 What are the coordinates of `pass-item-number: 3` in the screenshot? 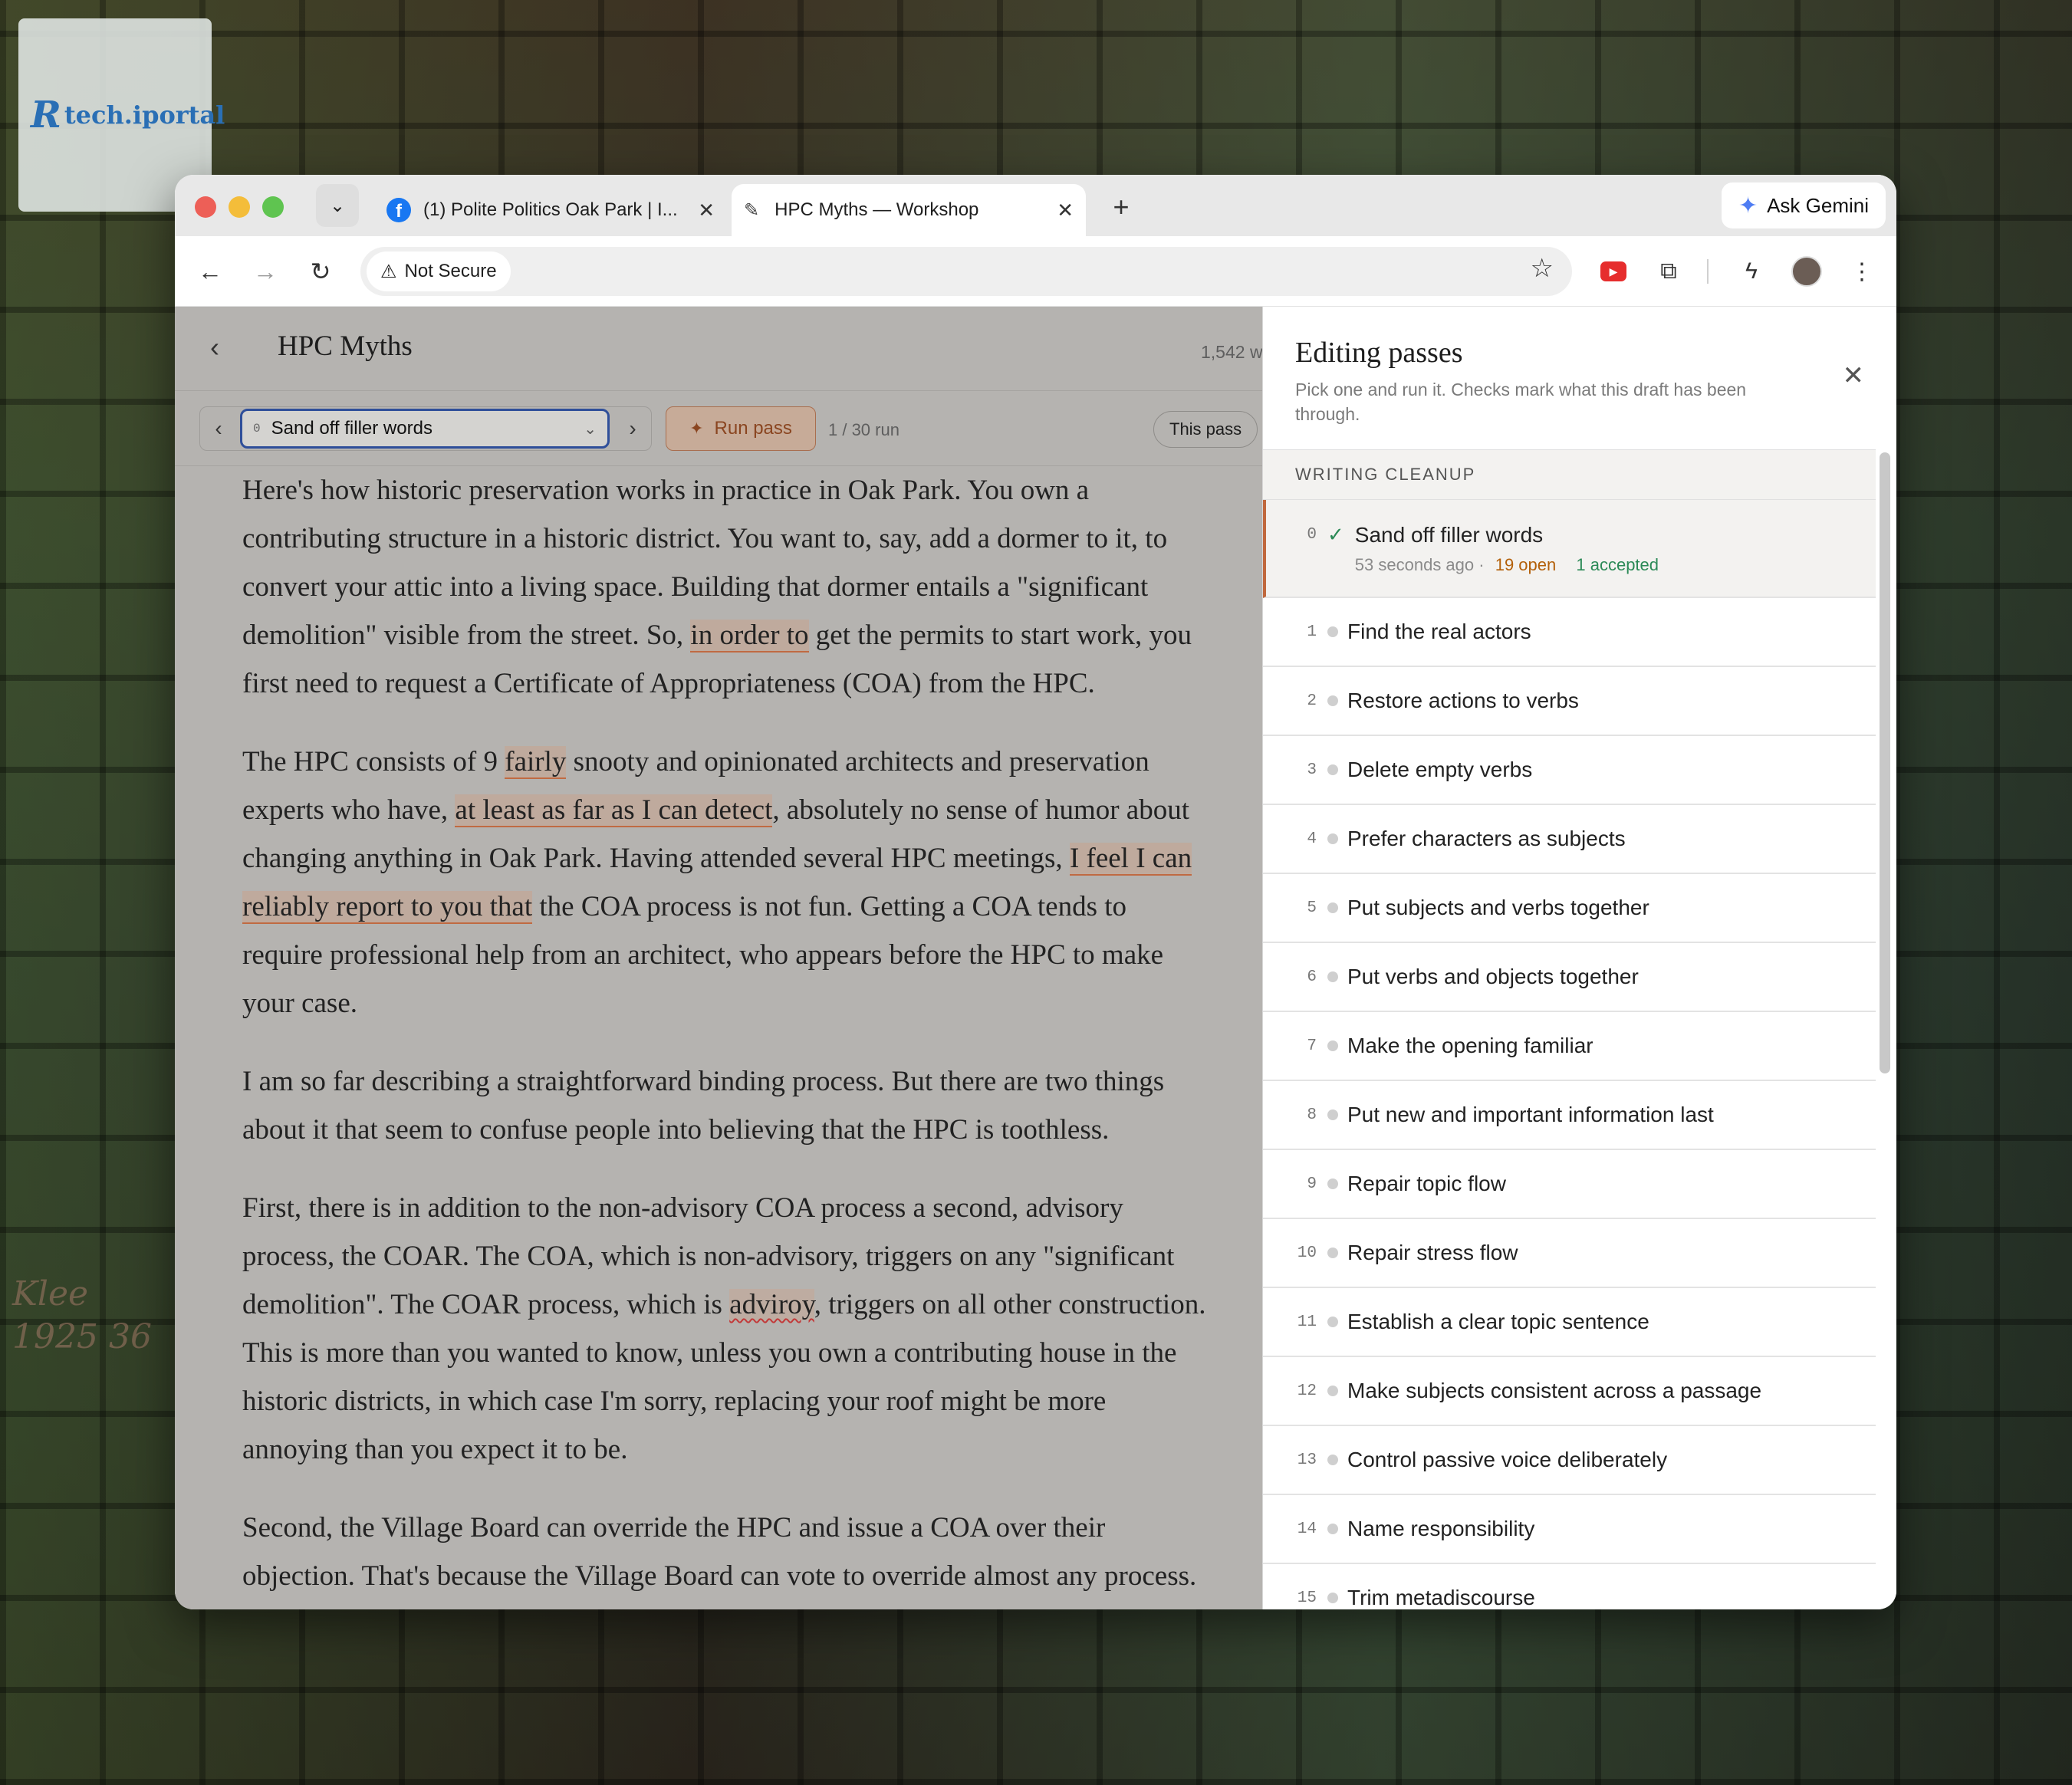 It's located at (1312, 770).